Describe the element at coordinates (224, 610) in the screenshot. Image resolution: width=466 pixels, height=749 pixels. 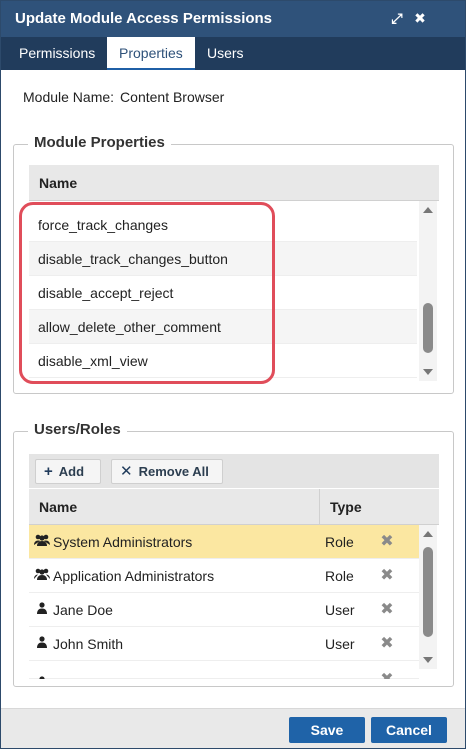
I see `table-row: Jane Doe User ✖` at that location.